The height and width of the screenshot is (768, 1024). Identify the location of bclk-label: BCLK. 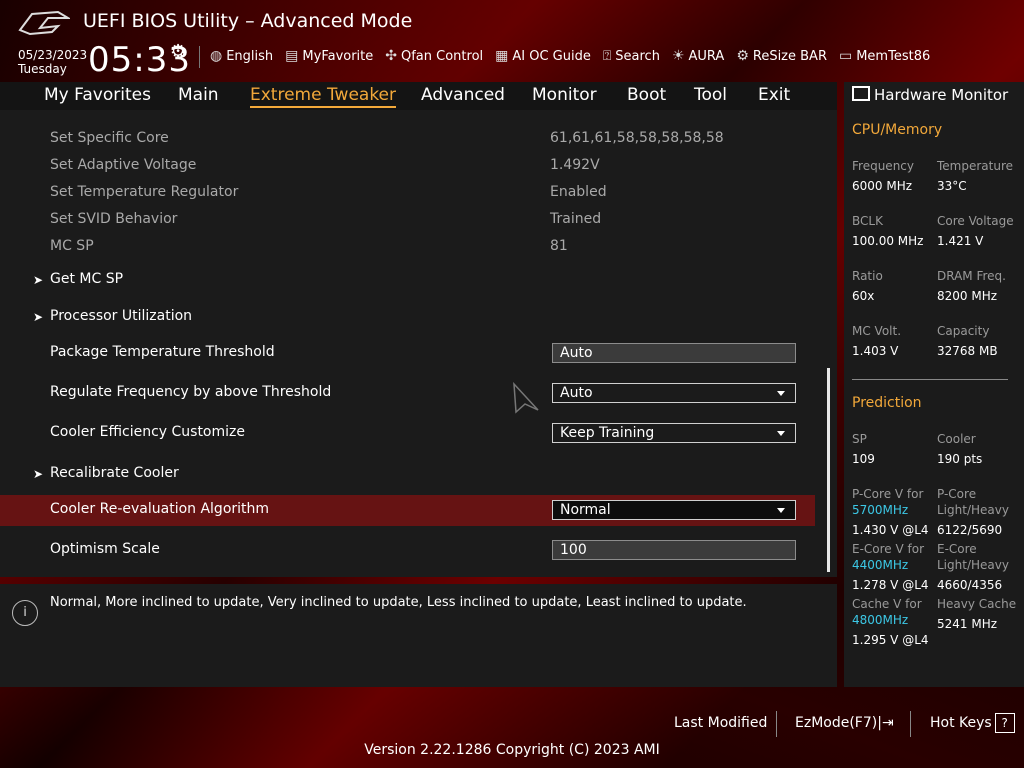
(867, 221).